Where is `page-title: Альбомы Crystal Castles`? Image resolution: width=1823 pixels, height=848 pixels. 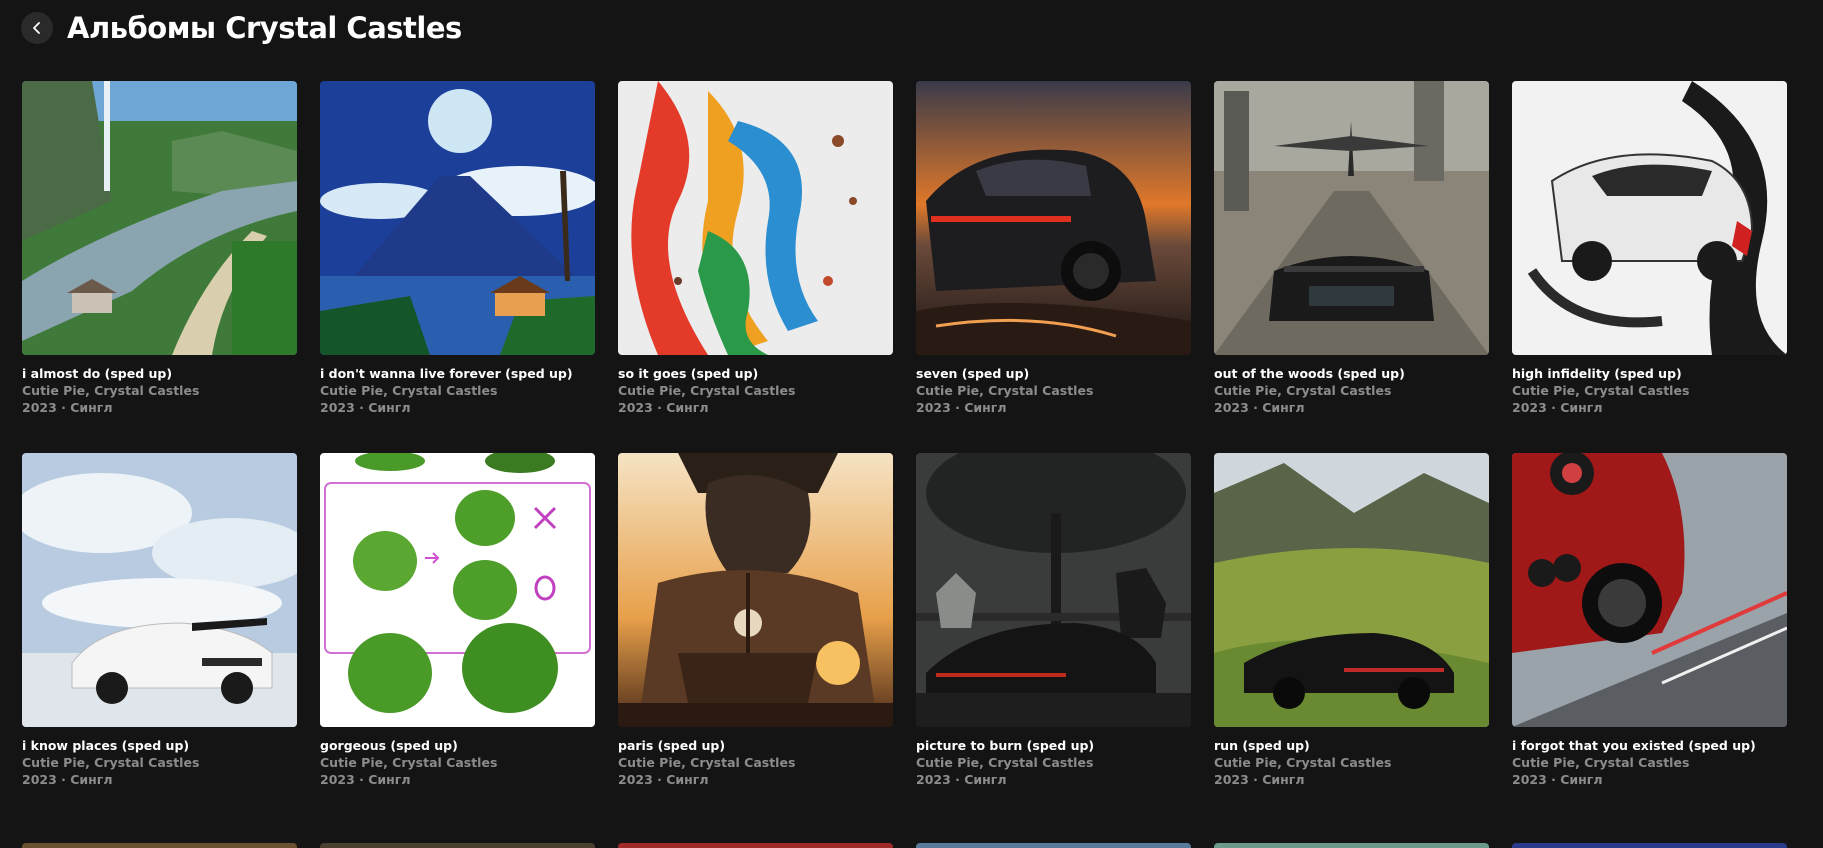 page-title: Альбомы Crystal Castles is located at coordinates (264, 28).